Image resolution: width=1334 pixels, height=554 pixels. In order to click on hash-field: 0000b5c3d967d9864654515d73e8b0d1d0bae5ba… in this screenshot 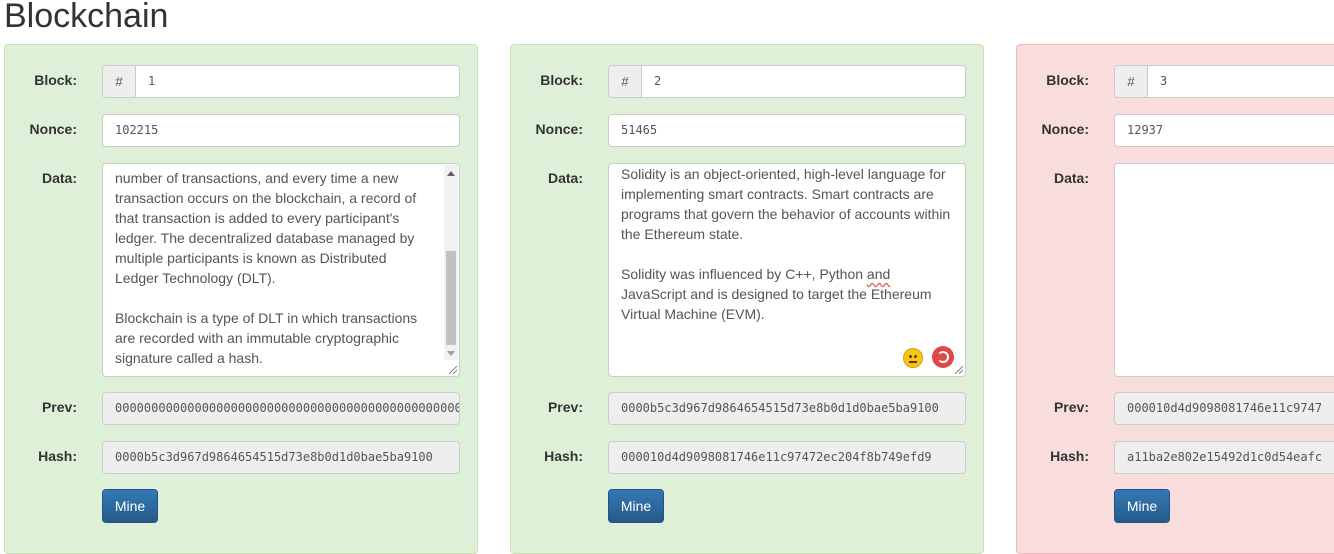, I will do `click(281, 457)`.